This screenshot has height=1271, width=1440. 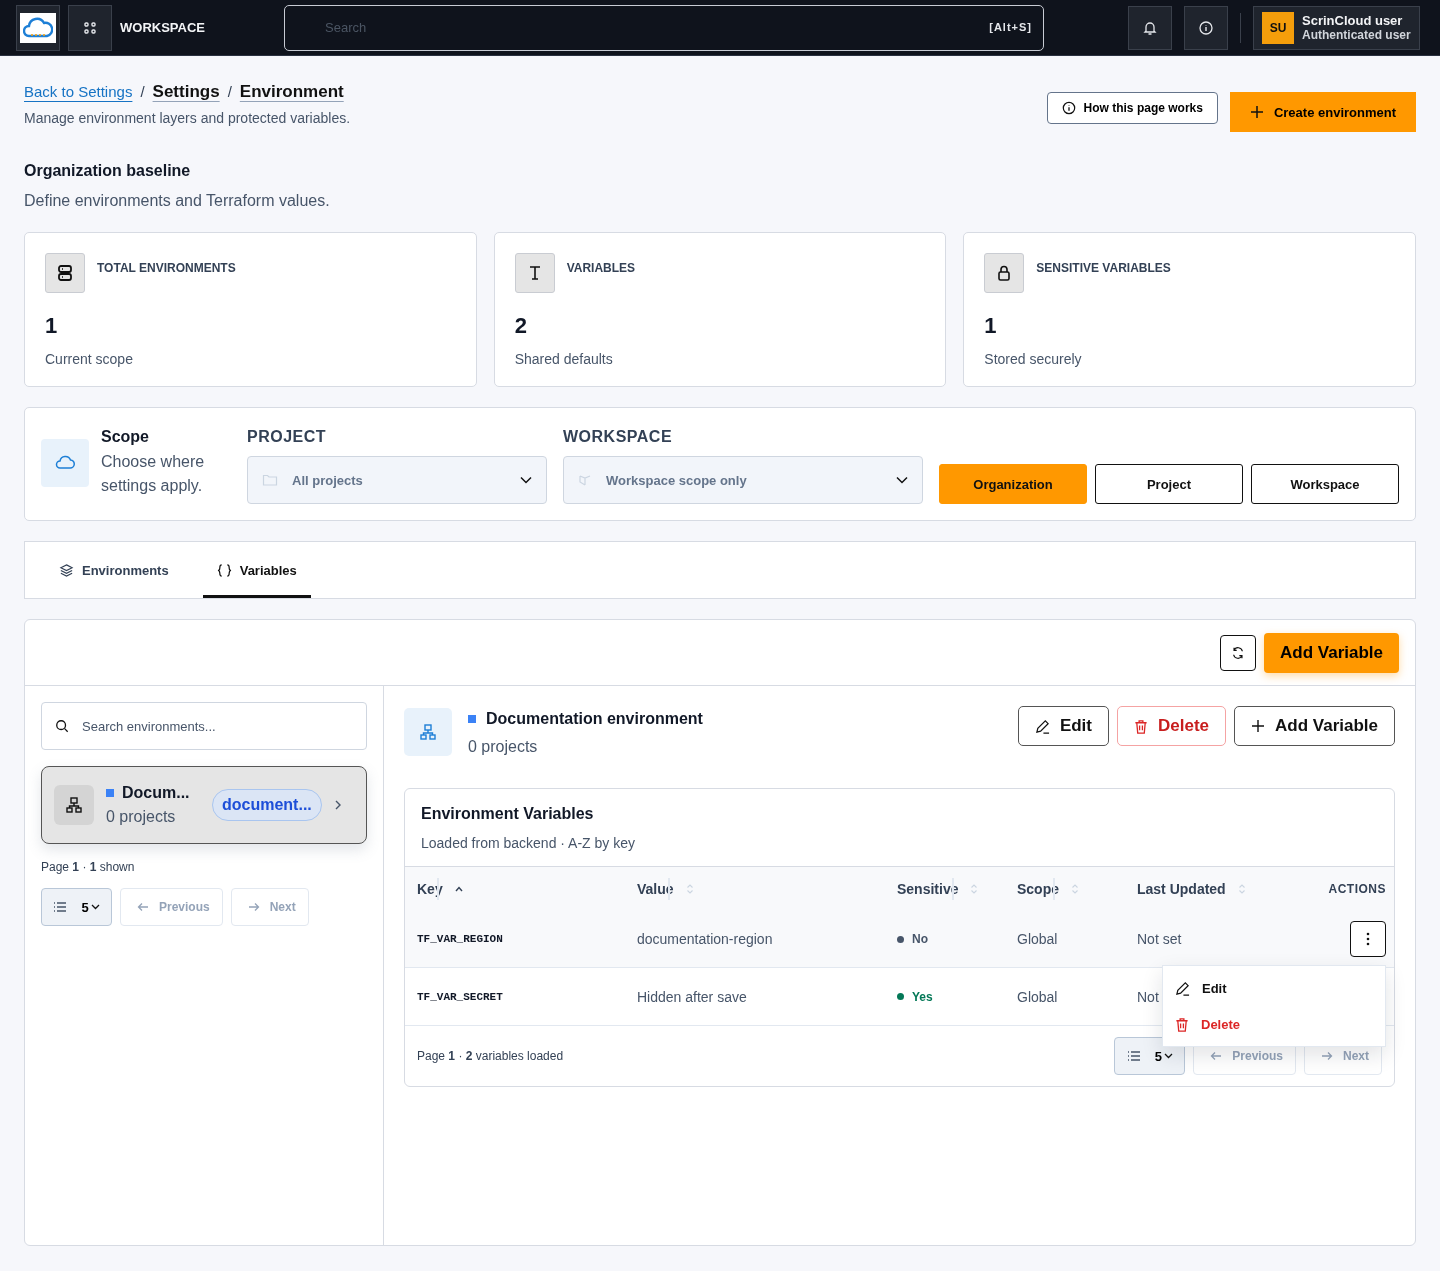 I want to click on variable-key: TF_VAR_SECRET, so click(x=460, y=996).